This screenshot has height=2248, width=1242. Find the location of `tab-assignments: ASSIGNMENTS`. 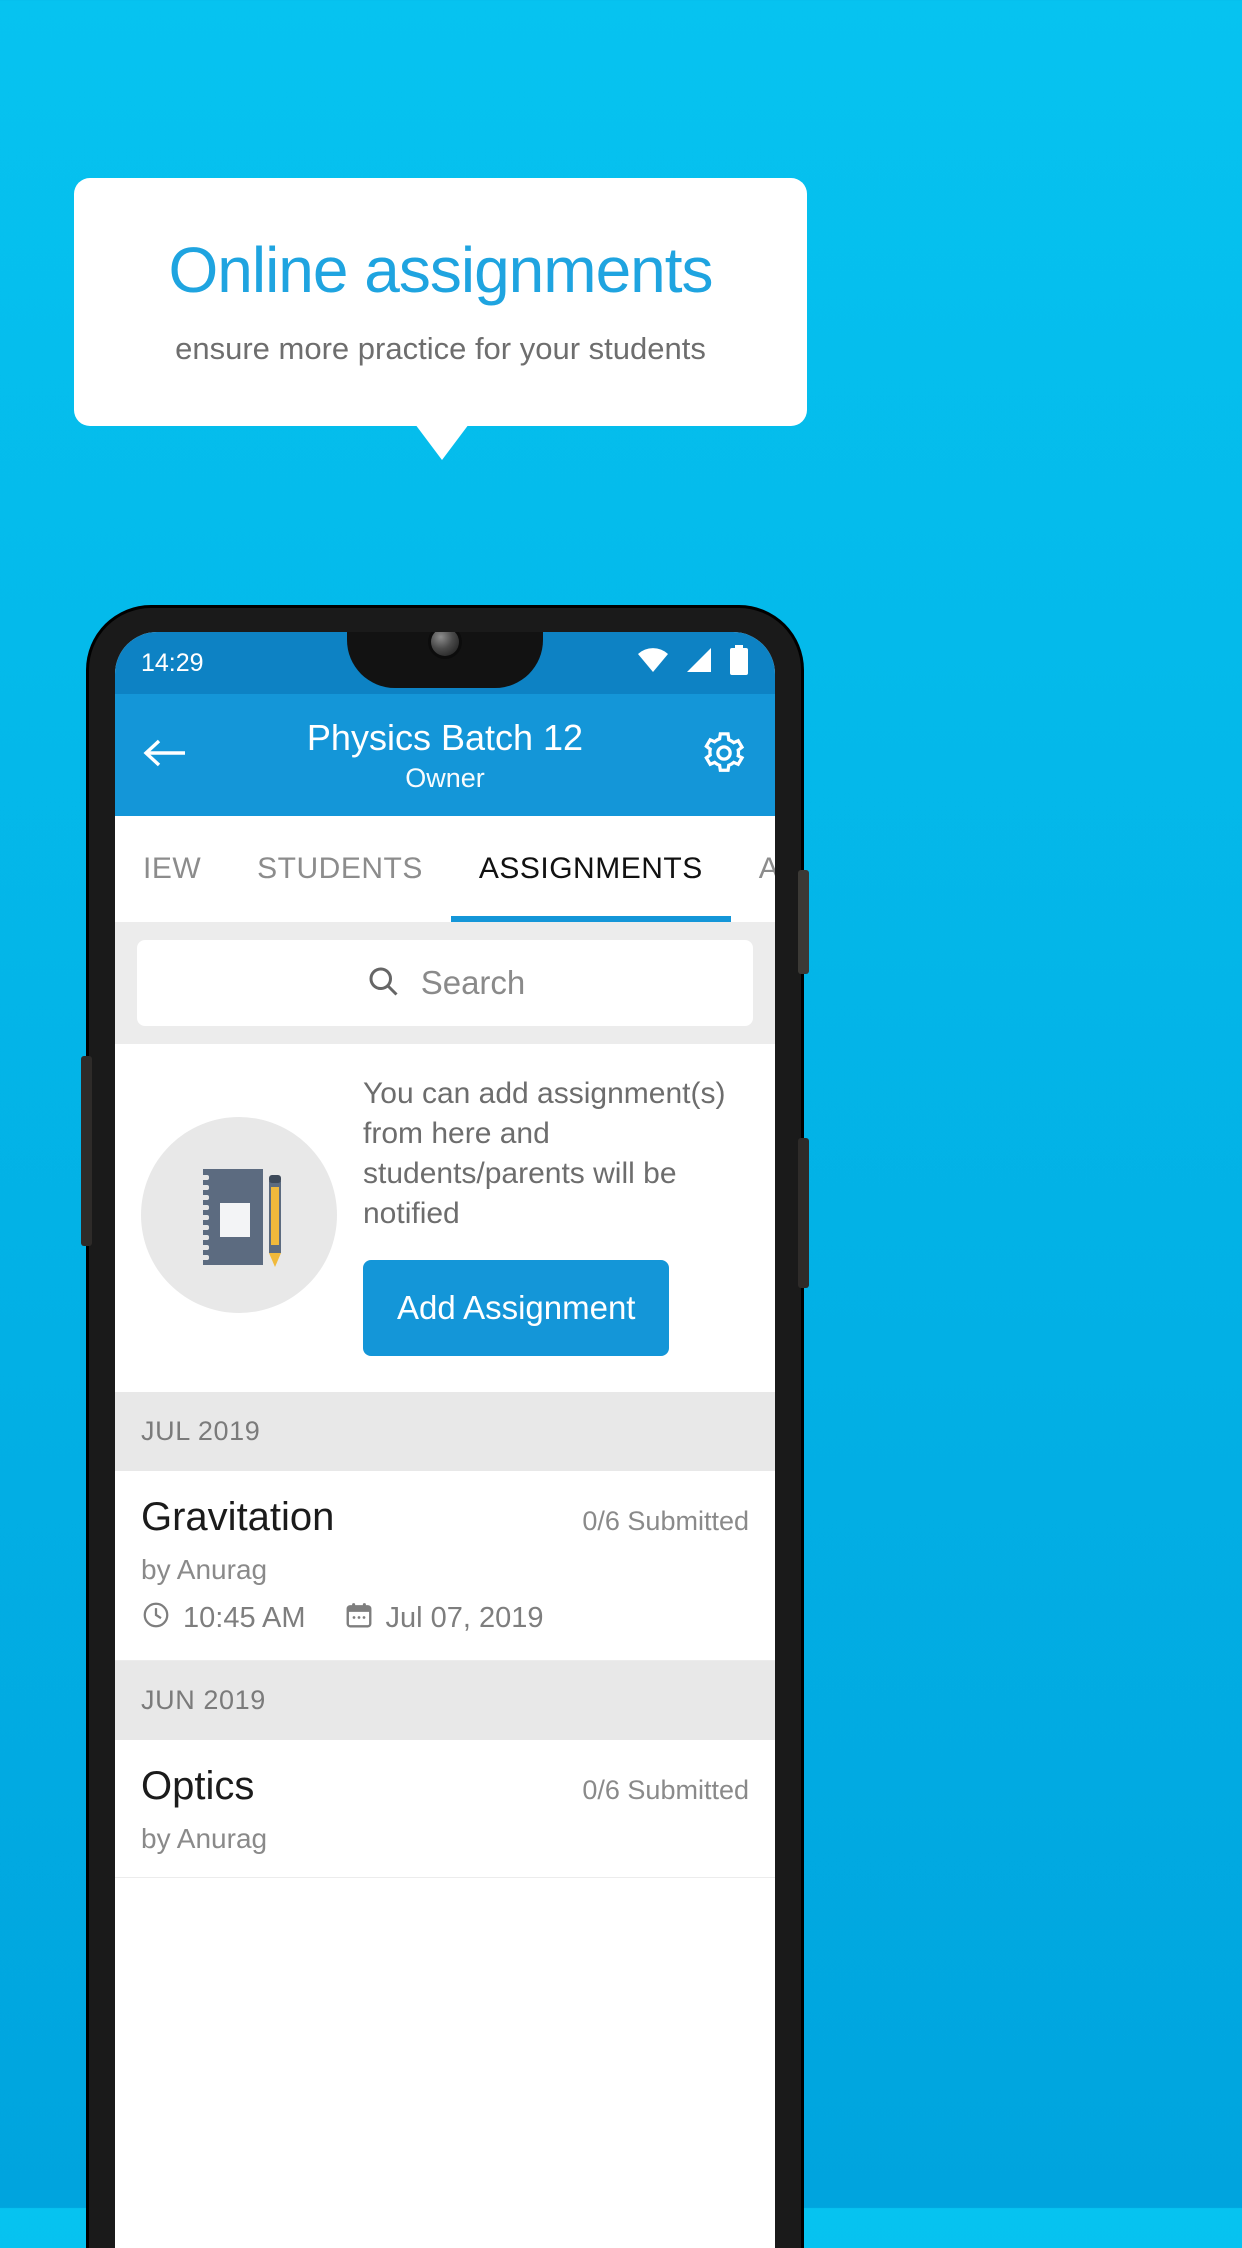

tab-assignments: ASSIGNMENTS is located at coordinates (591, 869).